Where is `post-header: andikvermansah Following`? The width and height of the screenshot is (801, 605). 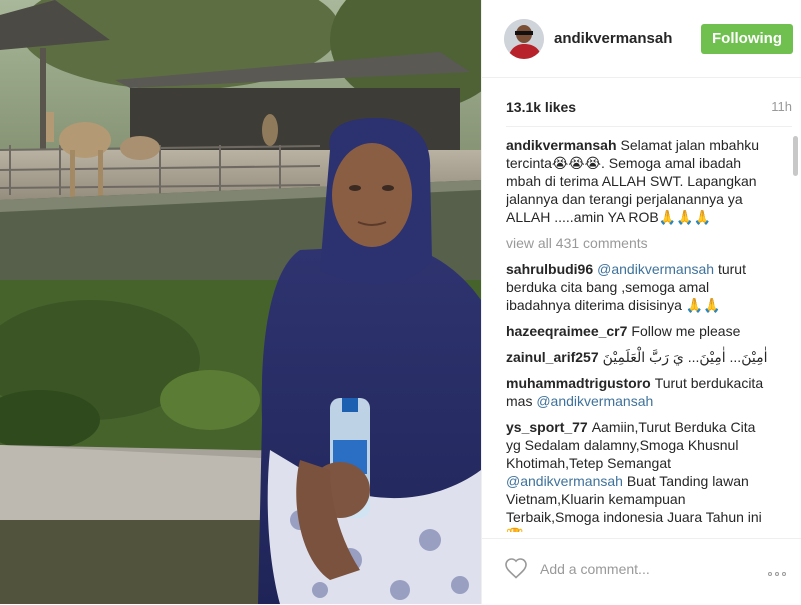 post-header: andikvermansah Following is located at coordinates (641, 39).